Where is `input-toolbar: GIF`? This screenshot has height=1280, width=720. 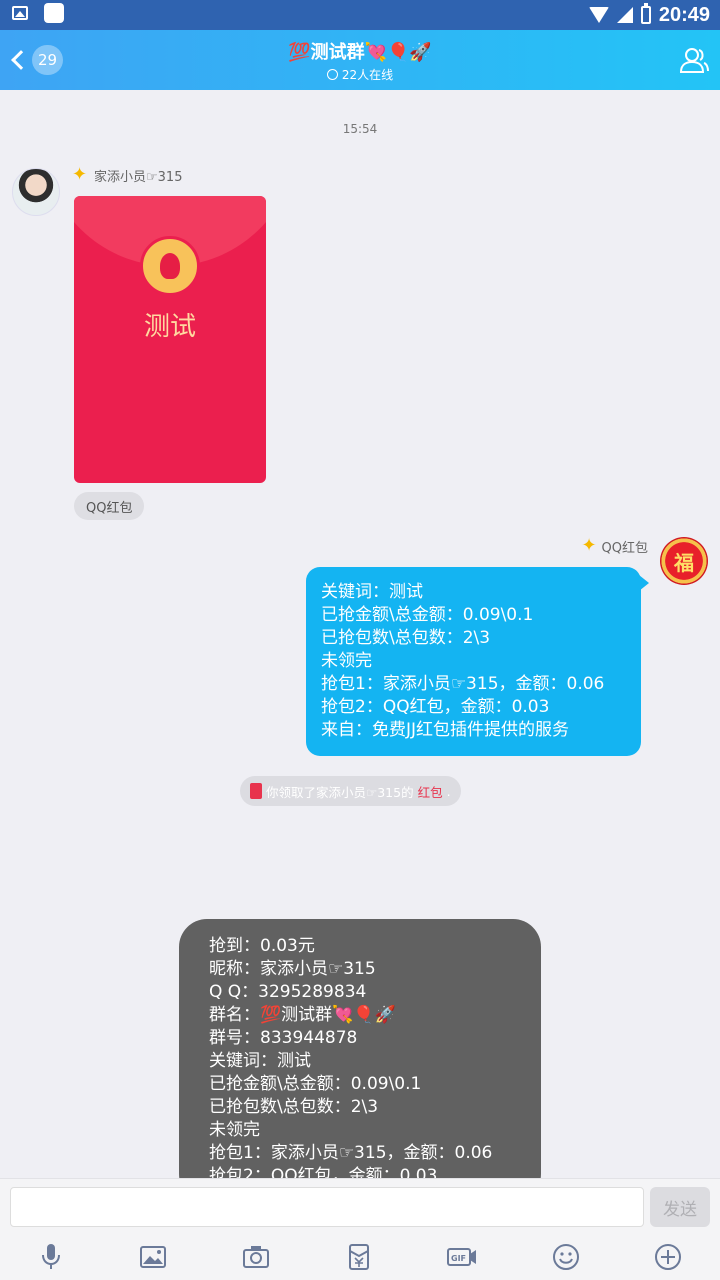
input-toolbar: GIF is located at coordinates (360, 1259).